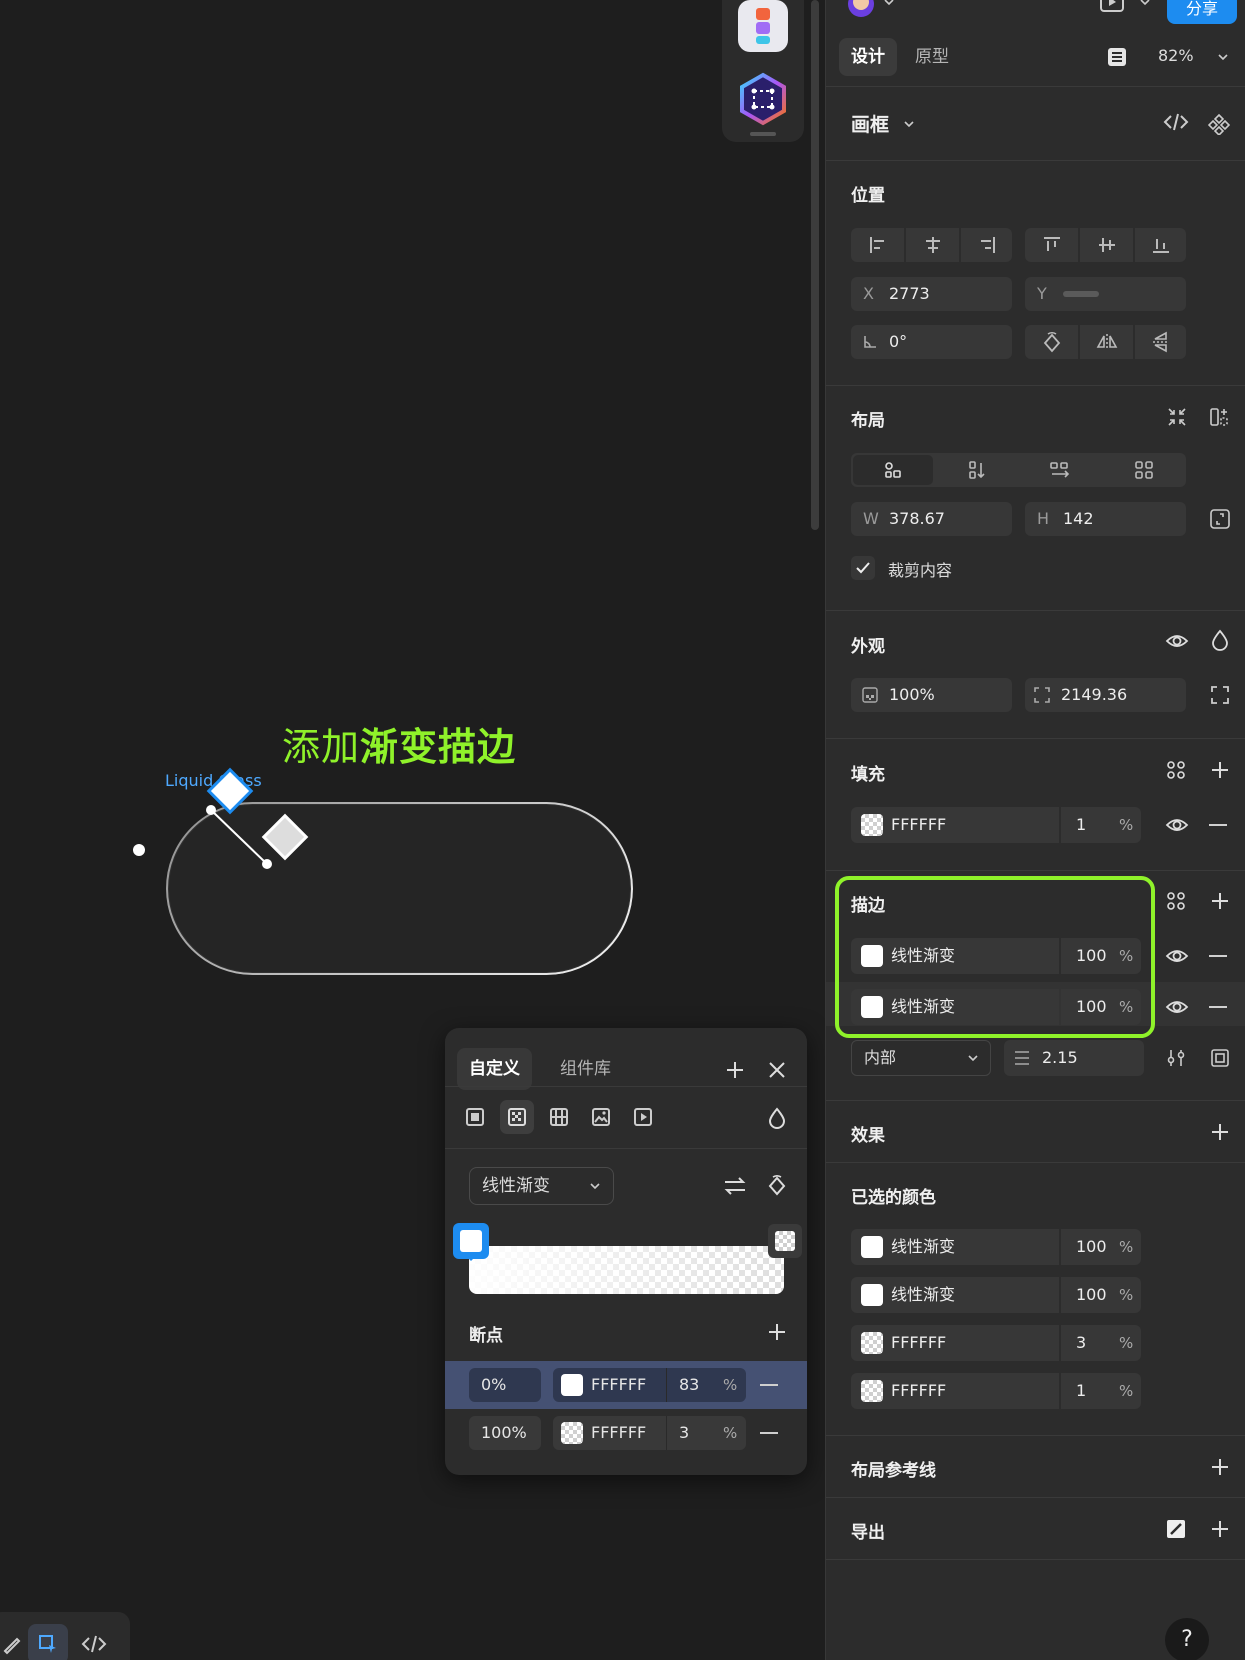 The width and height of the screenshot is (1245, 1660). I want to click on corner-radius-field: 2149.36, so click(1105, 695).